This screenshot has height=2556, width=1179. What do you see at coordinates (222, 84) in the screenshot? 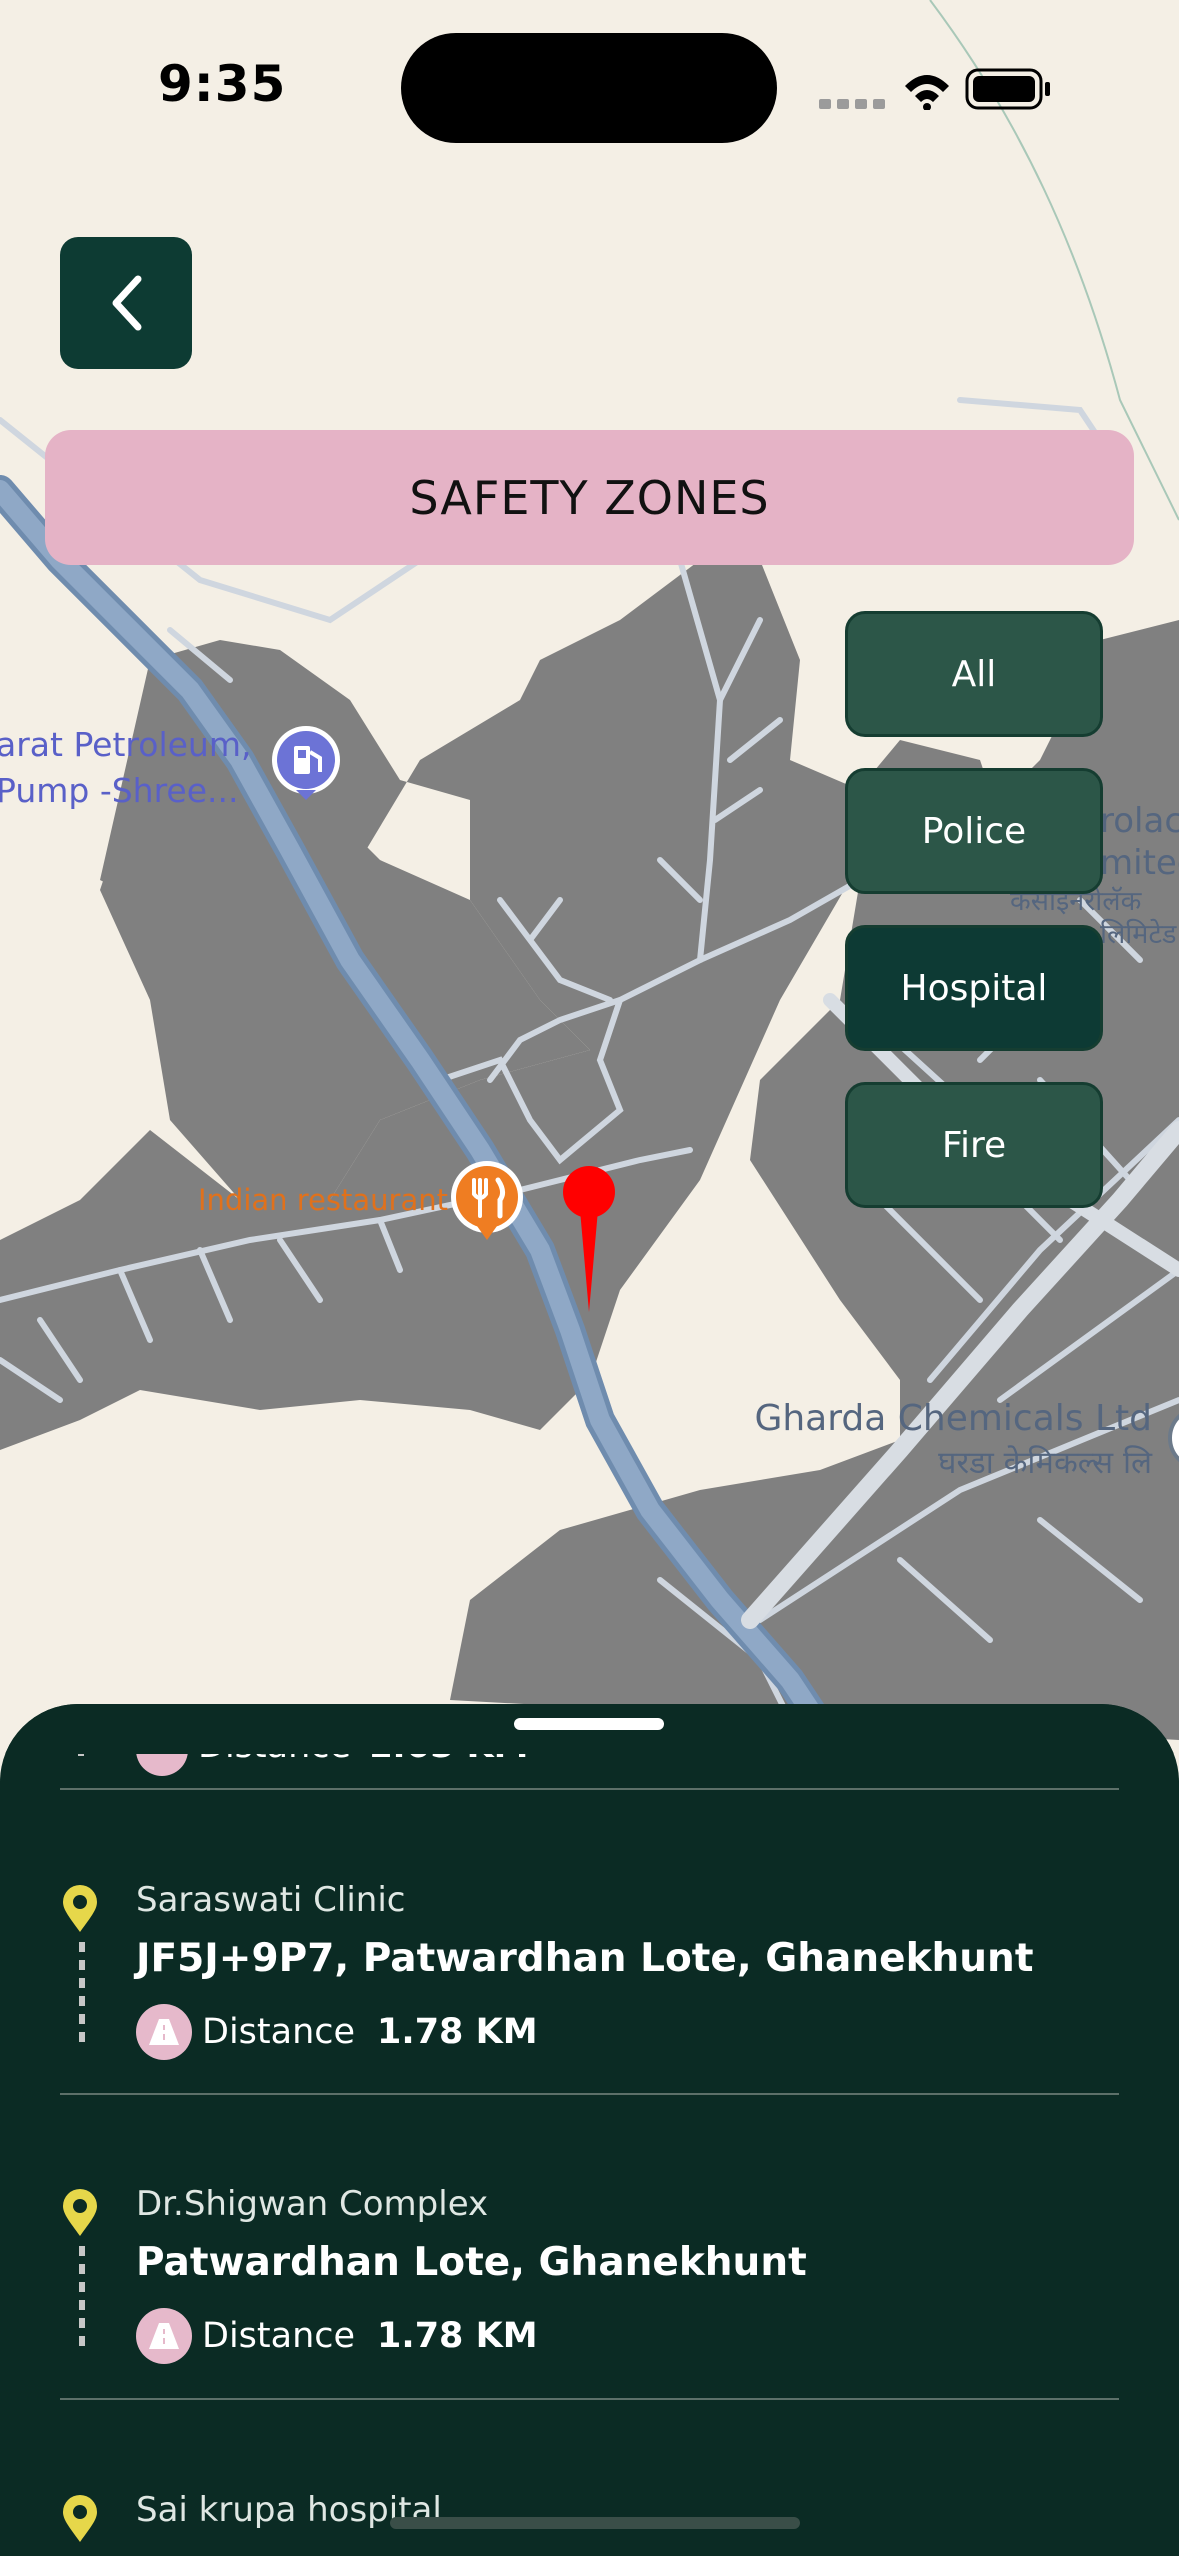
I see `status-time: 9:35` at bounding box center [222, 84].